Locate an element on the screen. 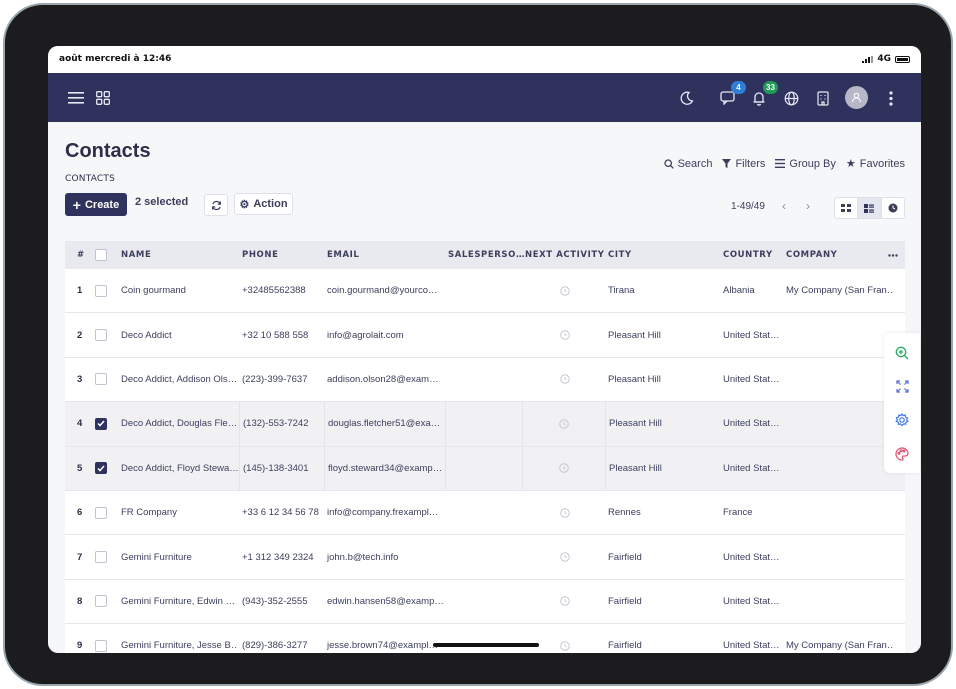 The image size is (956, 689). hamburger-icon is located at coordinates (76, 98).